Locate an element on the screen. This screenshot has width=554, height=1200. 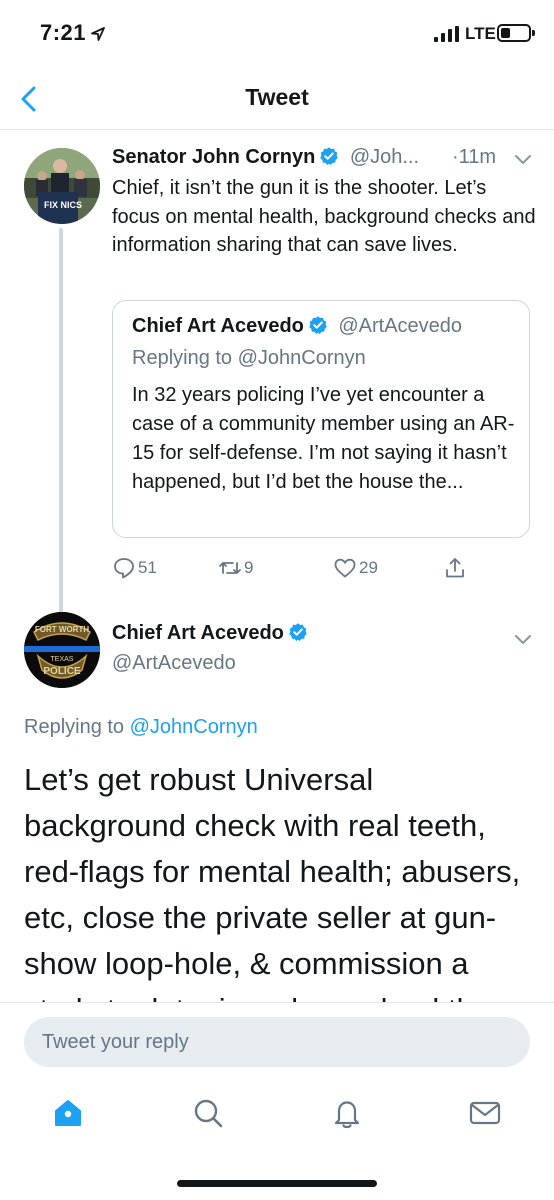
reply-composer-bar is located at coordinates (277, 1042).